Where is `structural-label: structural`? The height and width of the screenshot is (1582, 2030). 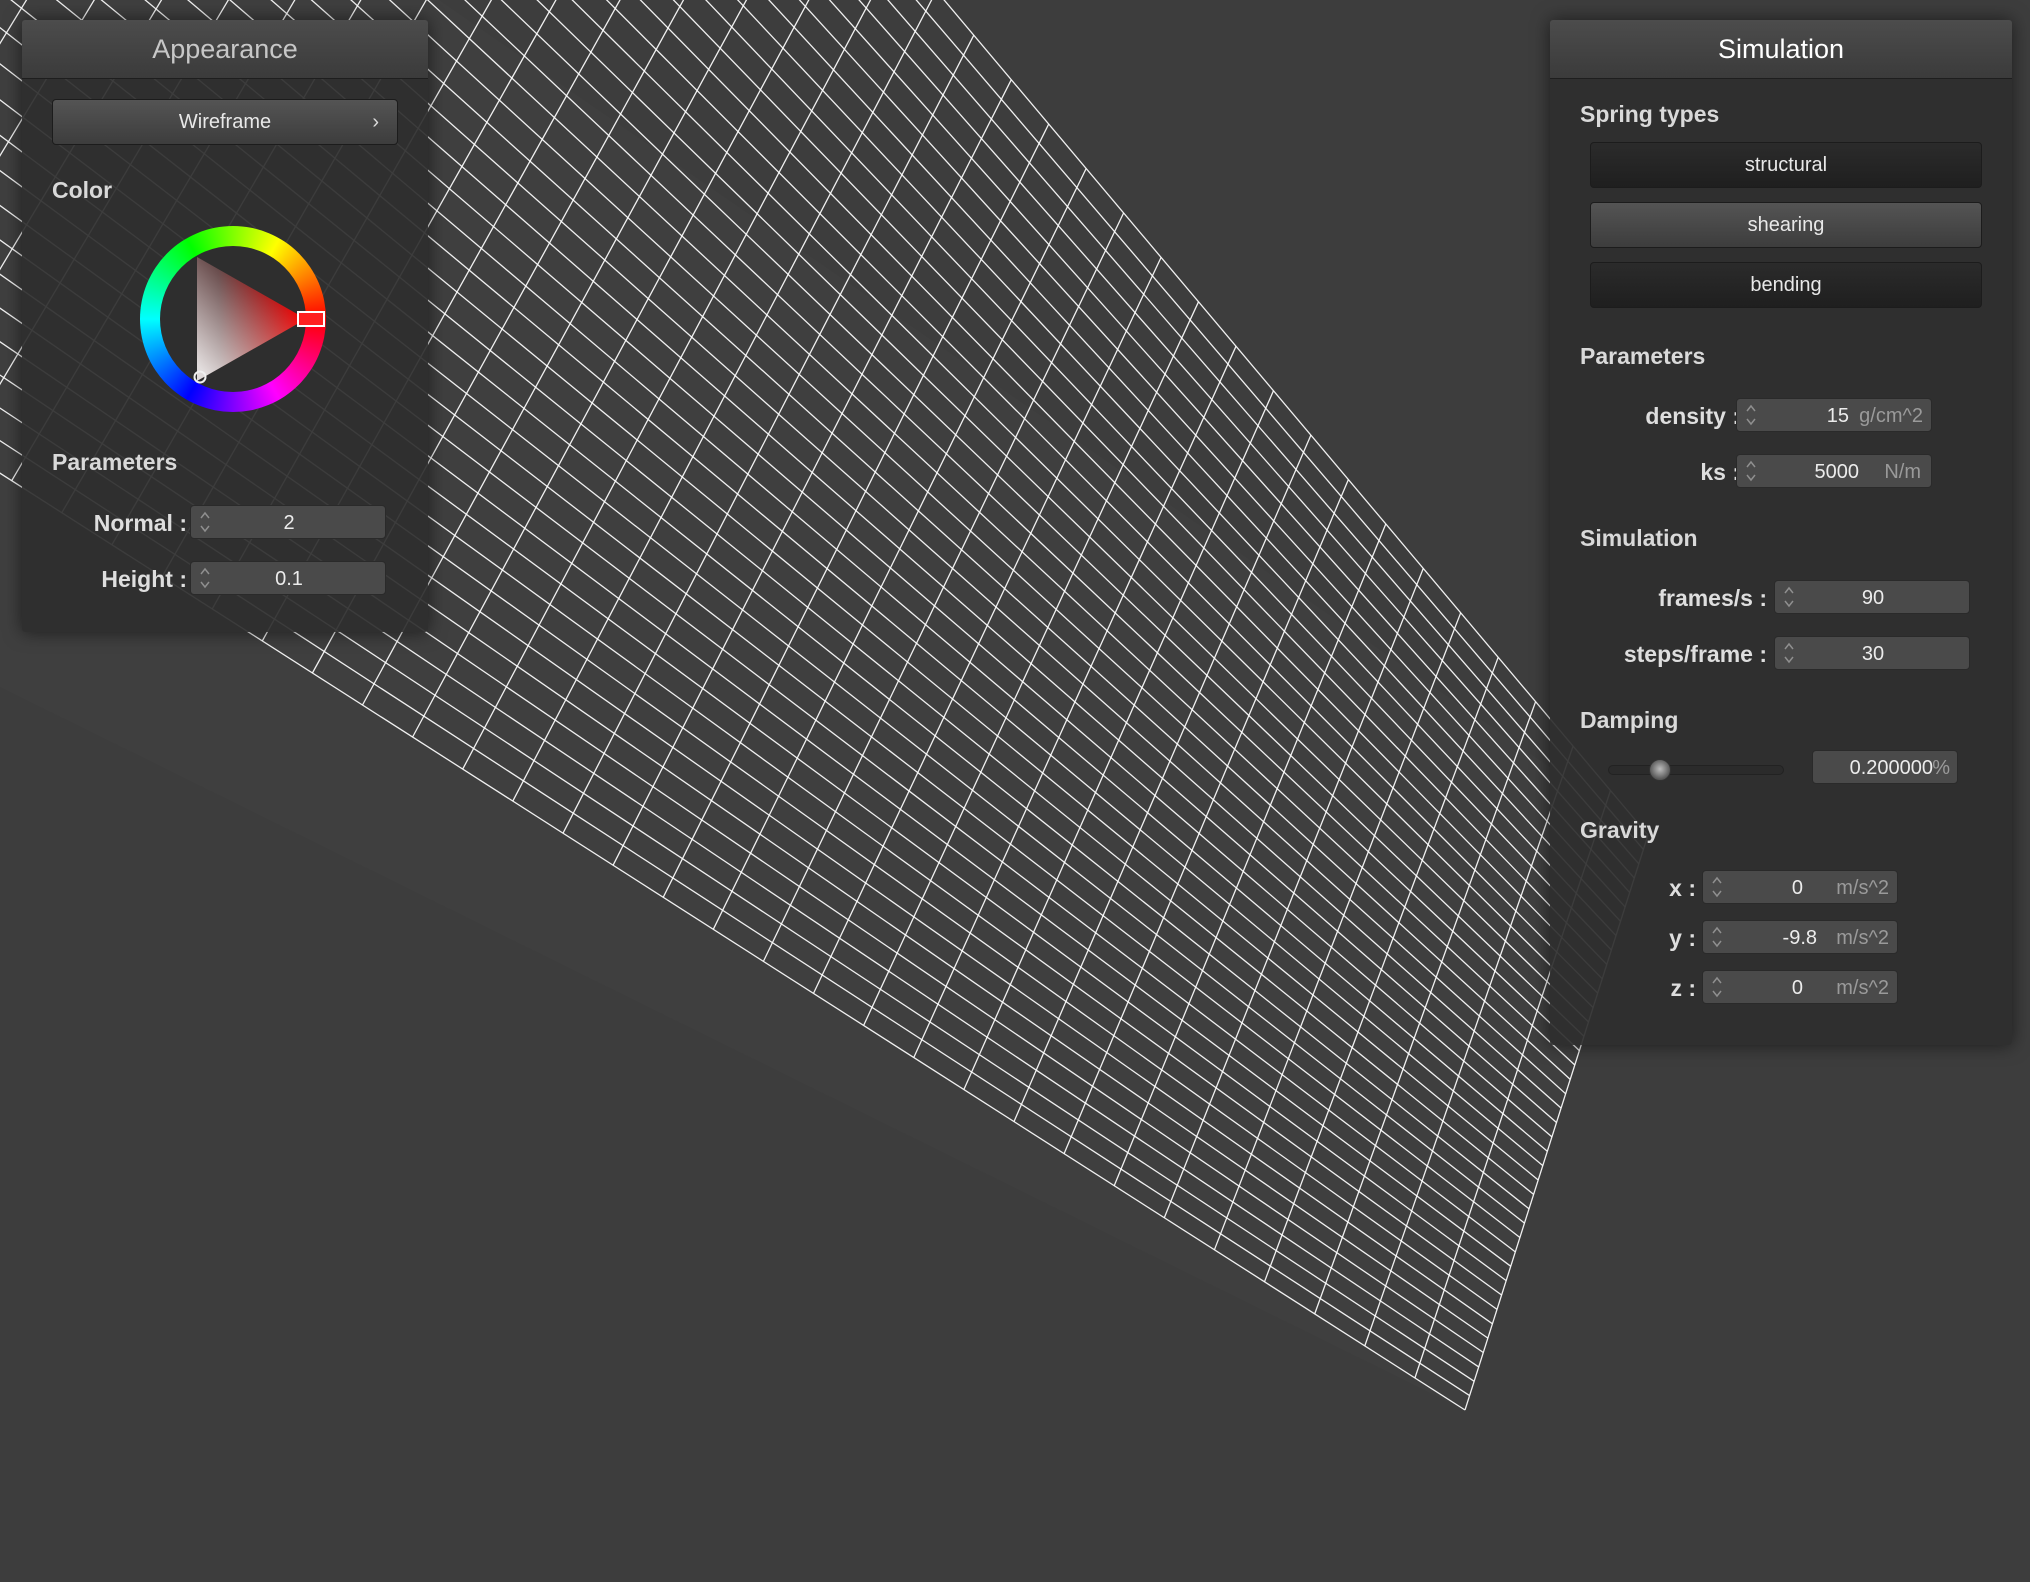
structural-label: structural is located at coordinates (1786, 165).